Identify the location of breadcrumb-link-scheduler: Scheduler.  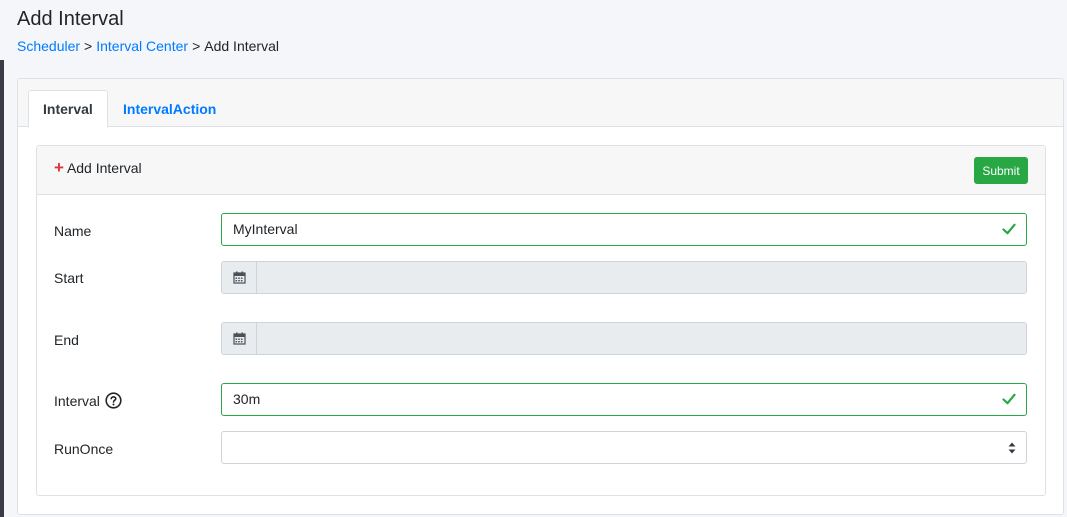
(48, 46).